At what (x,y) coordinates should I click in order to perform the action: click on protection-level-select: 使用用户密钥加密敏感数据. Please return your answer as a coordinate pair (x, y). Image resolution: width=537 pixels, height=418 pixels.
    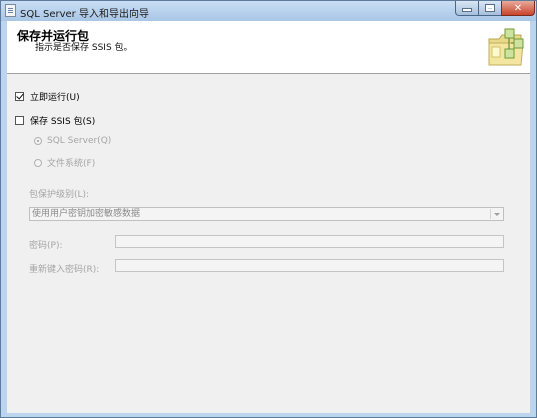
    Looking at the image, I should click on (266, 214).